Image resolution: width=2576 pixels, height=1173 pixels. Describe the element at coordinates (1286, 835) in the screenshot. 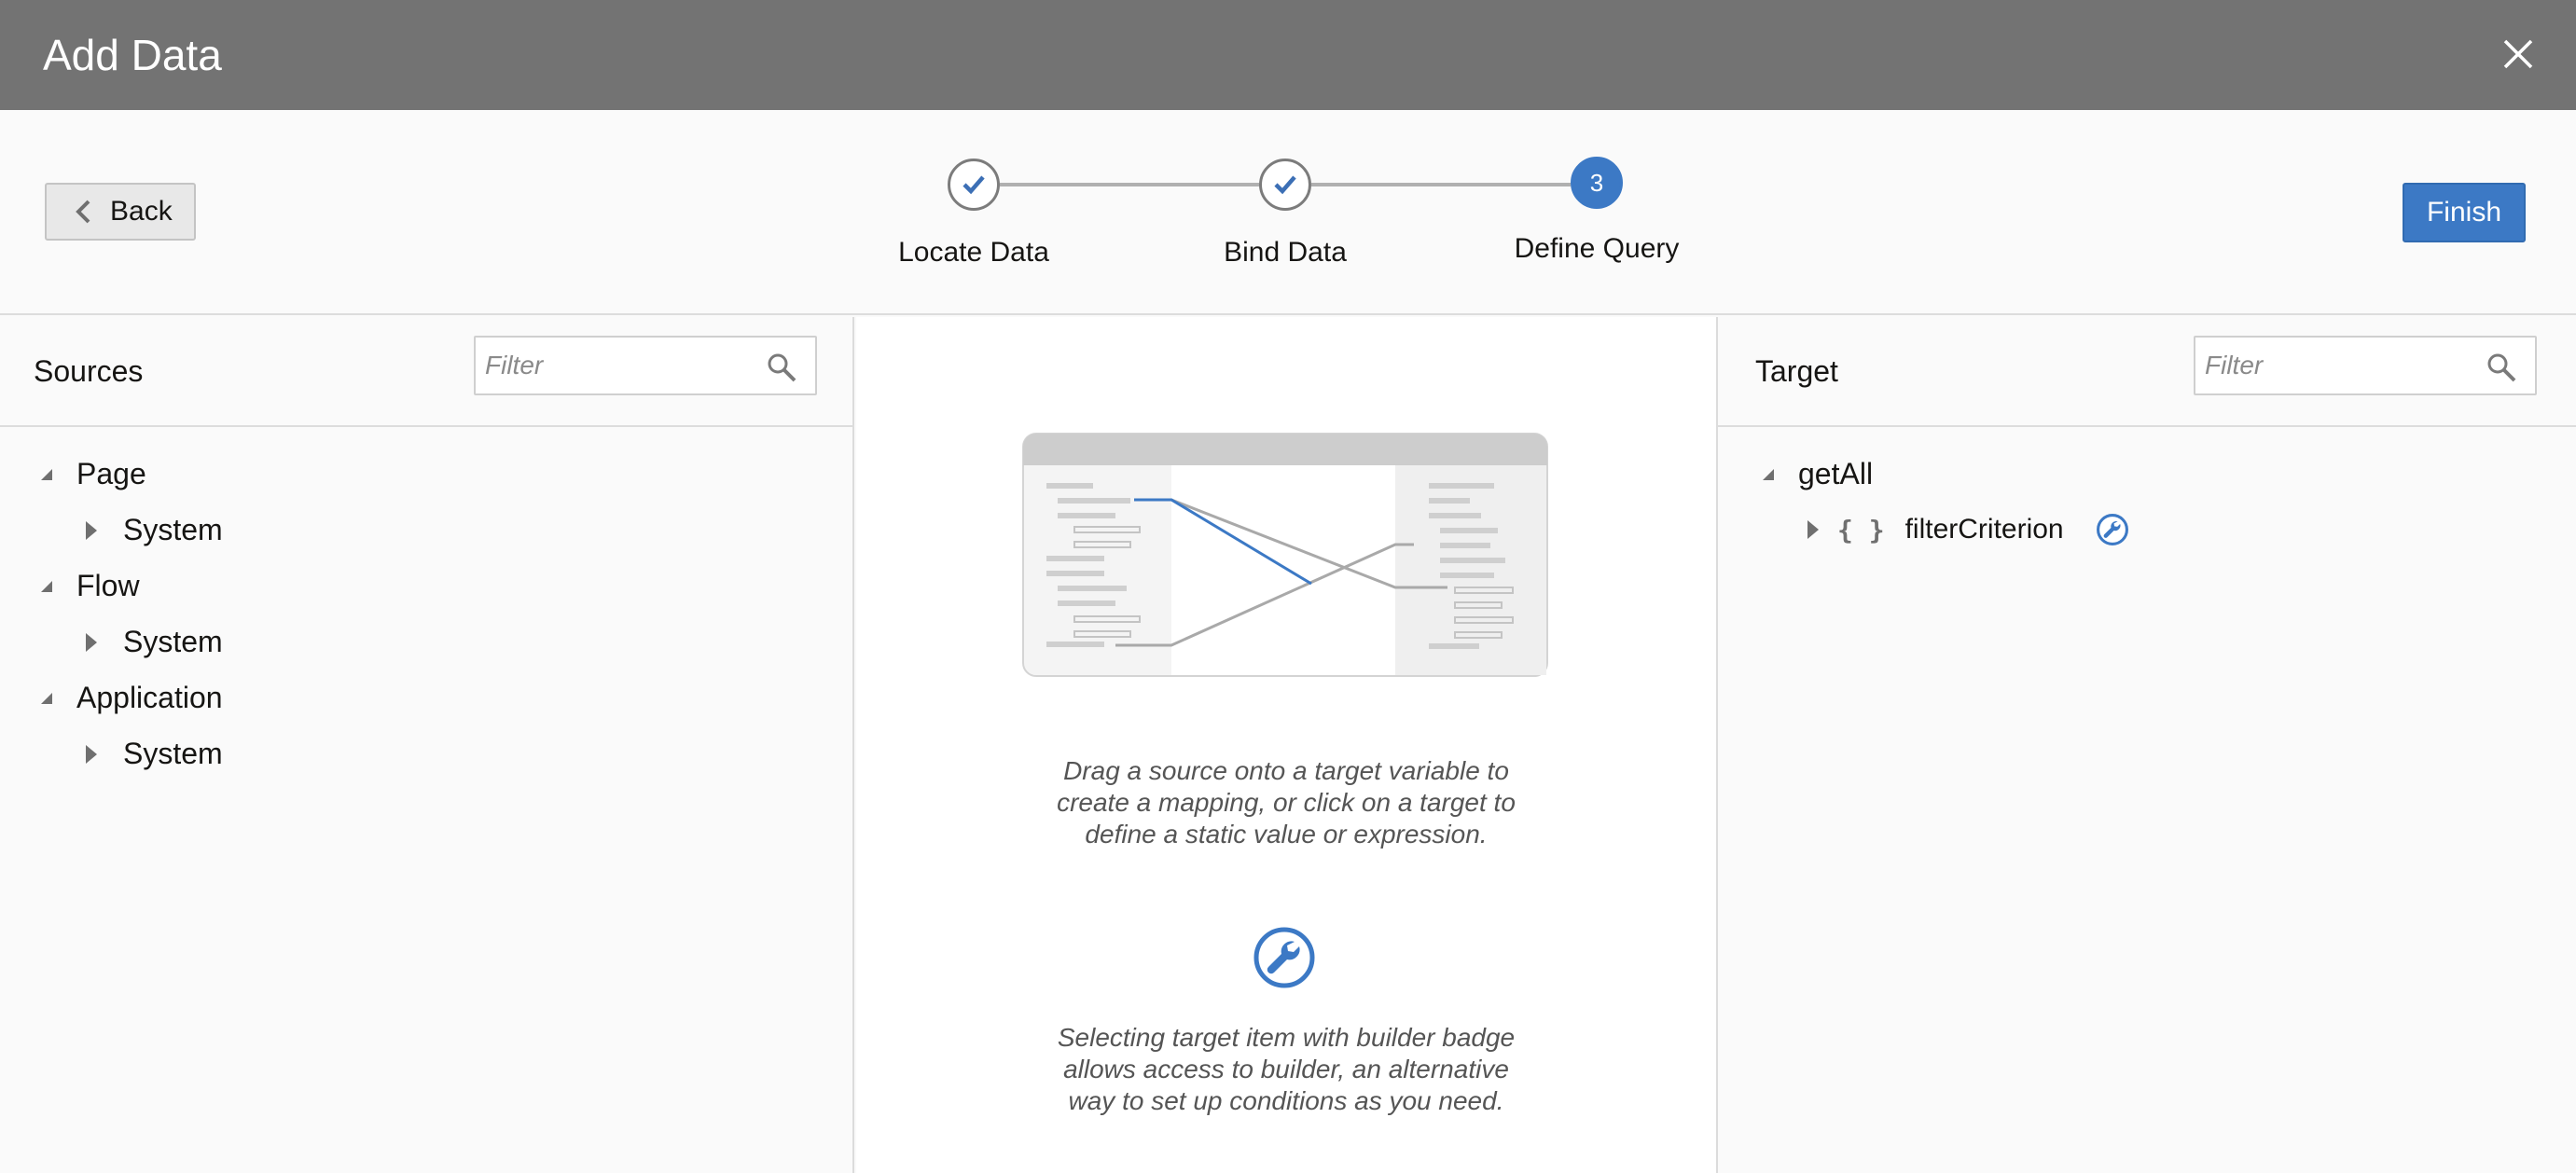

I see `mapping-hint-line: define a static value or expression.` at that location.